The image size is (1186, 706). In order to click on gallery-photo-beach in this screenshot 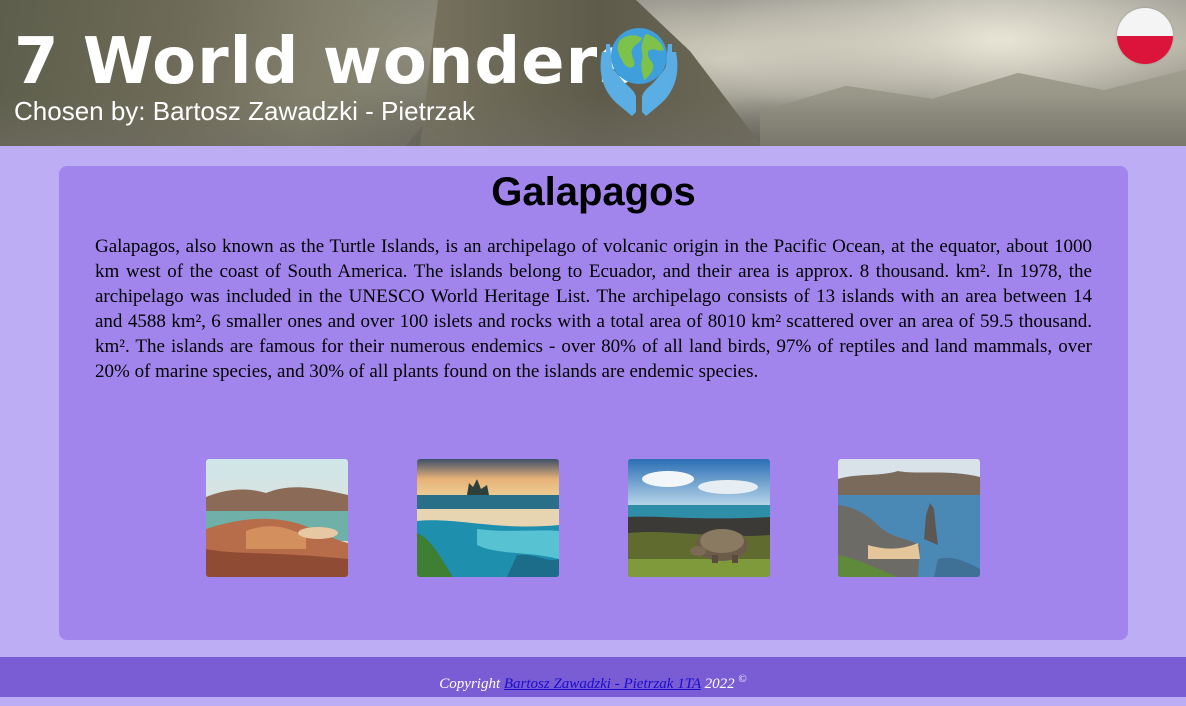, I will do `click(488, 518)`.